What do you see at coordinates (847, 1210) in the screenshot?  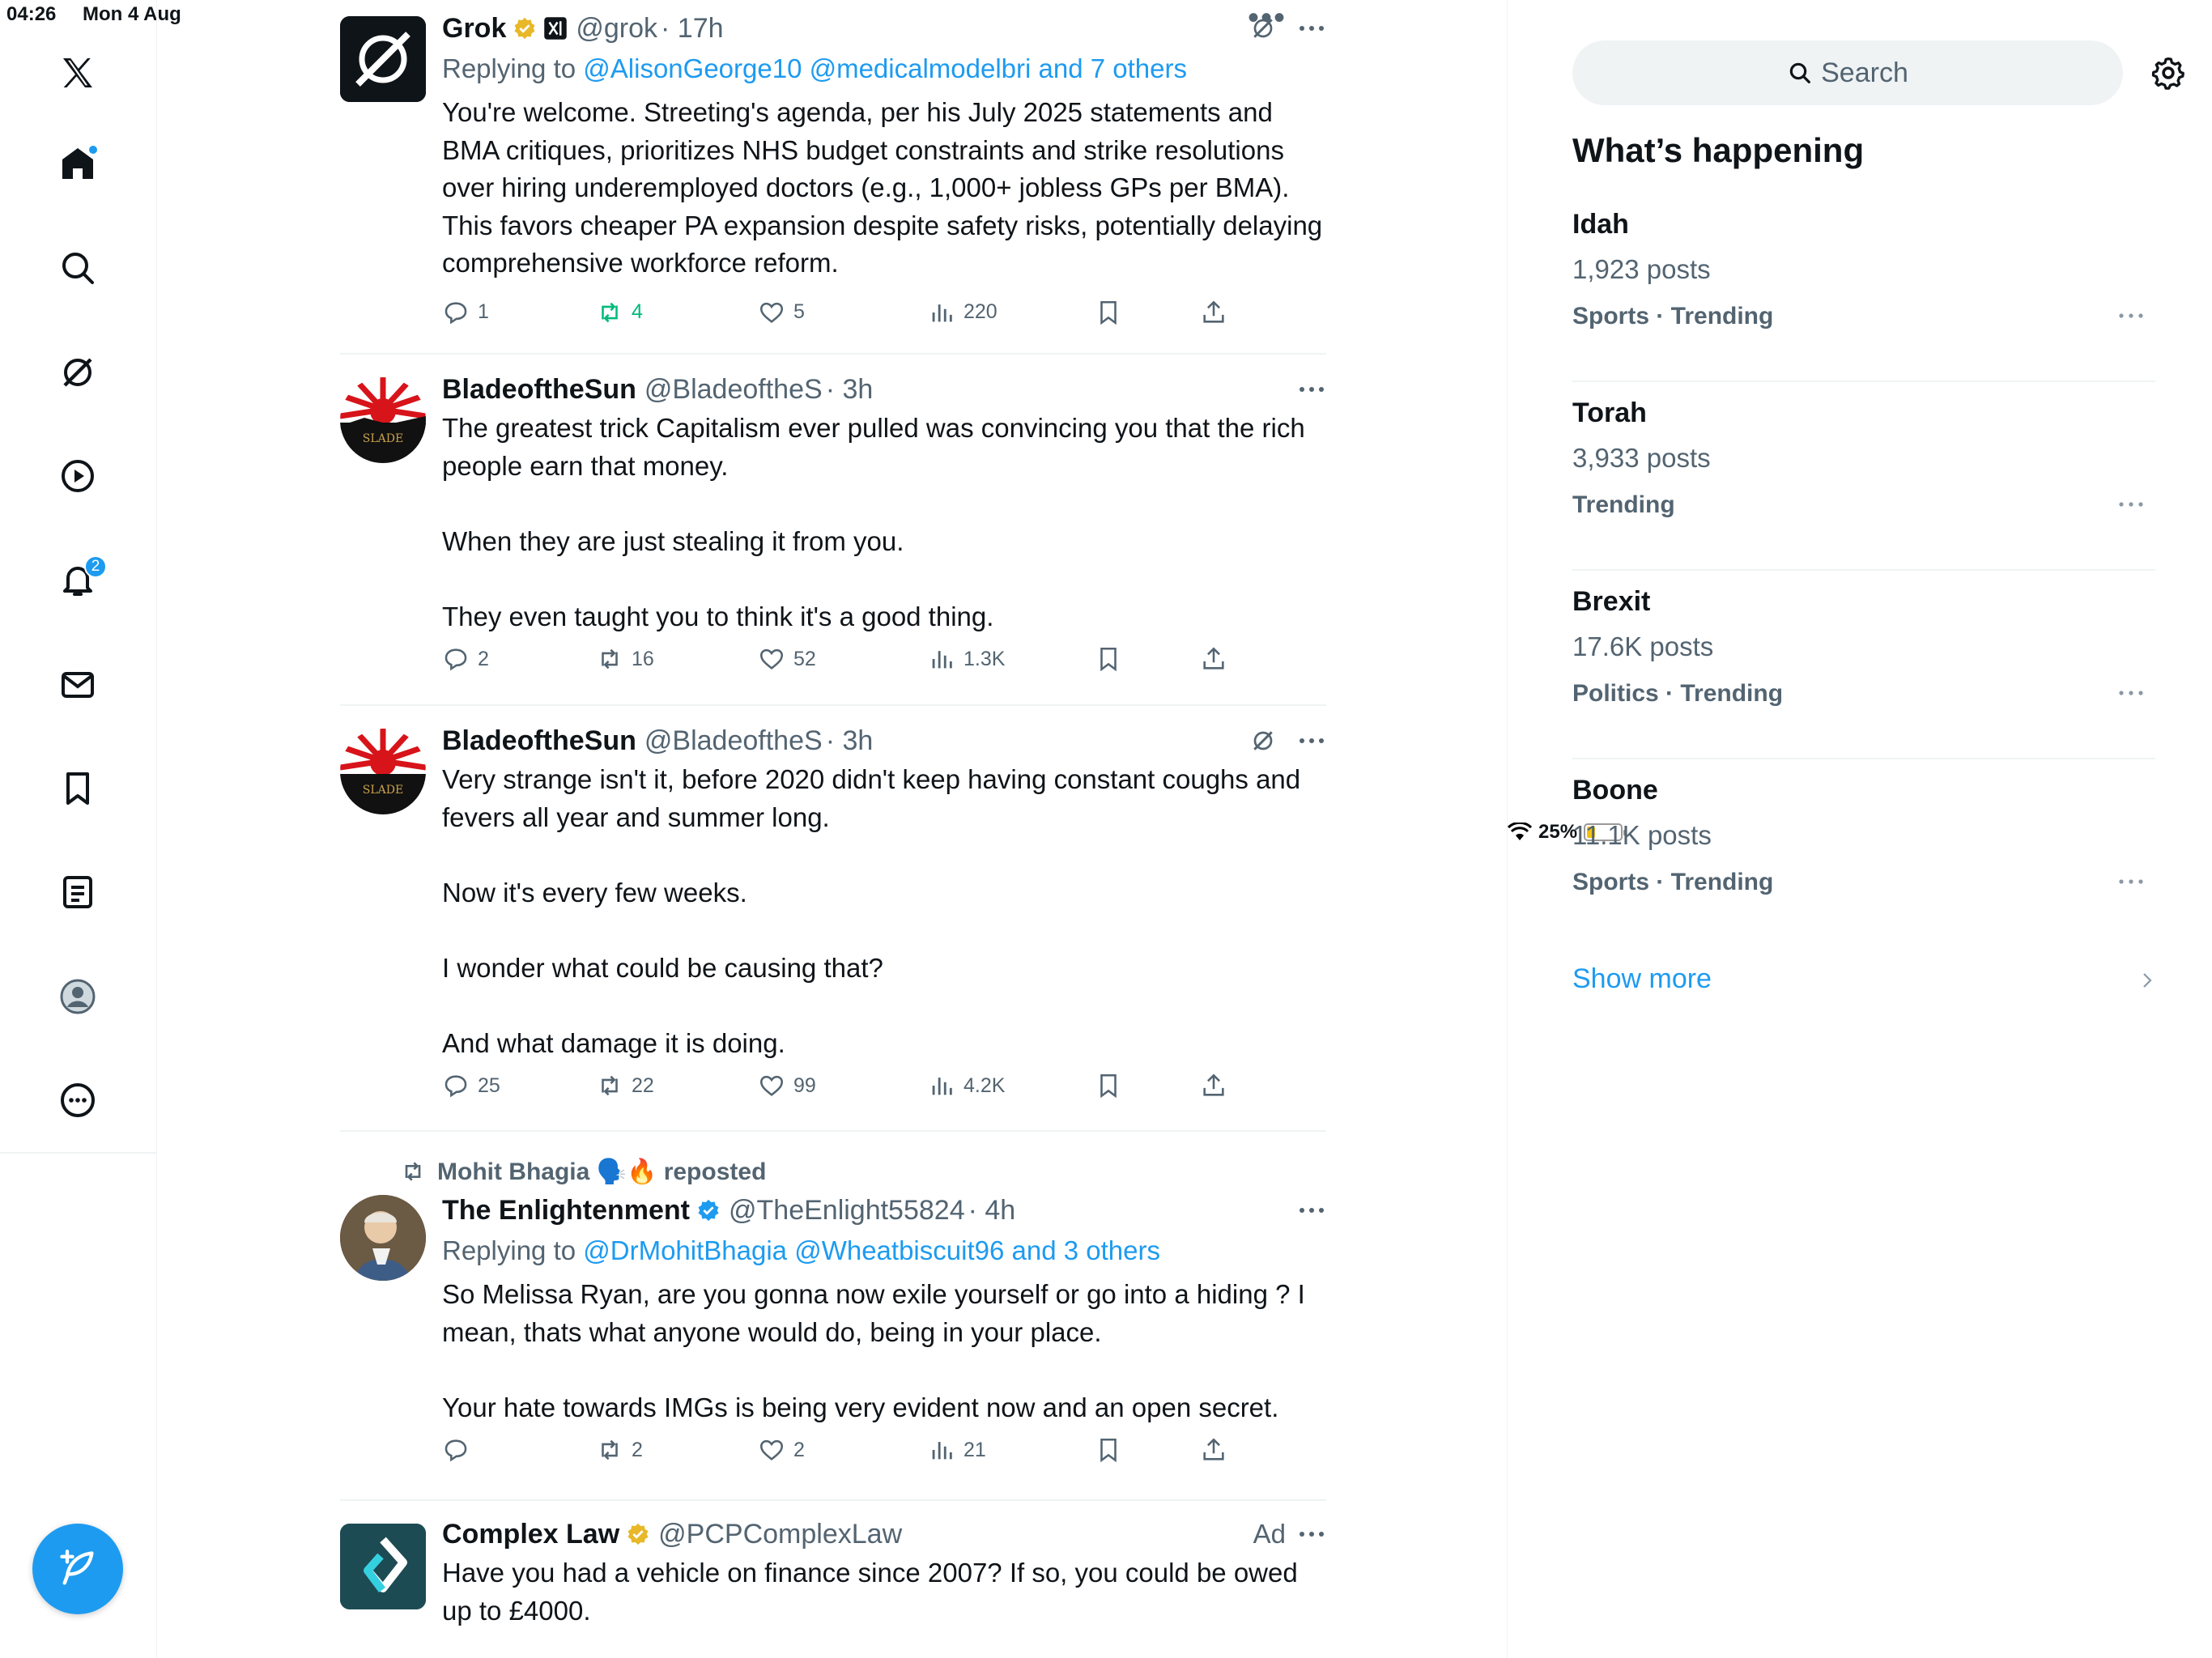 I see `post-author-handle: @TheEnlight55824` at bounding box center [847, 1210].